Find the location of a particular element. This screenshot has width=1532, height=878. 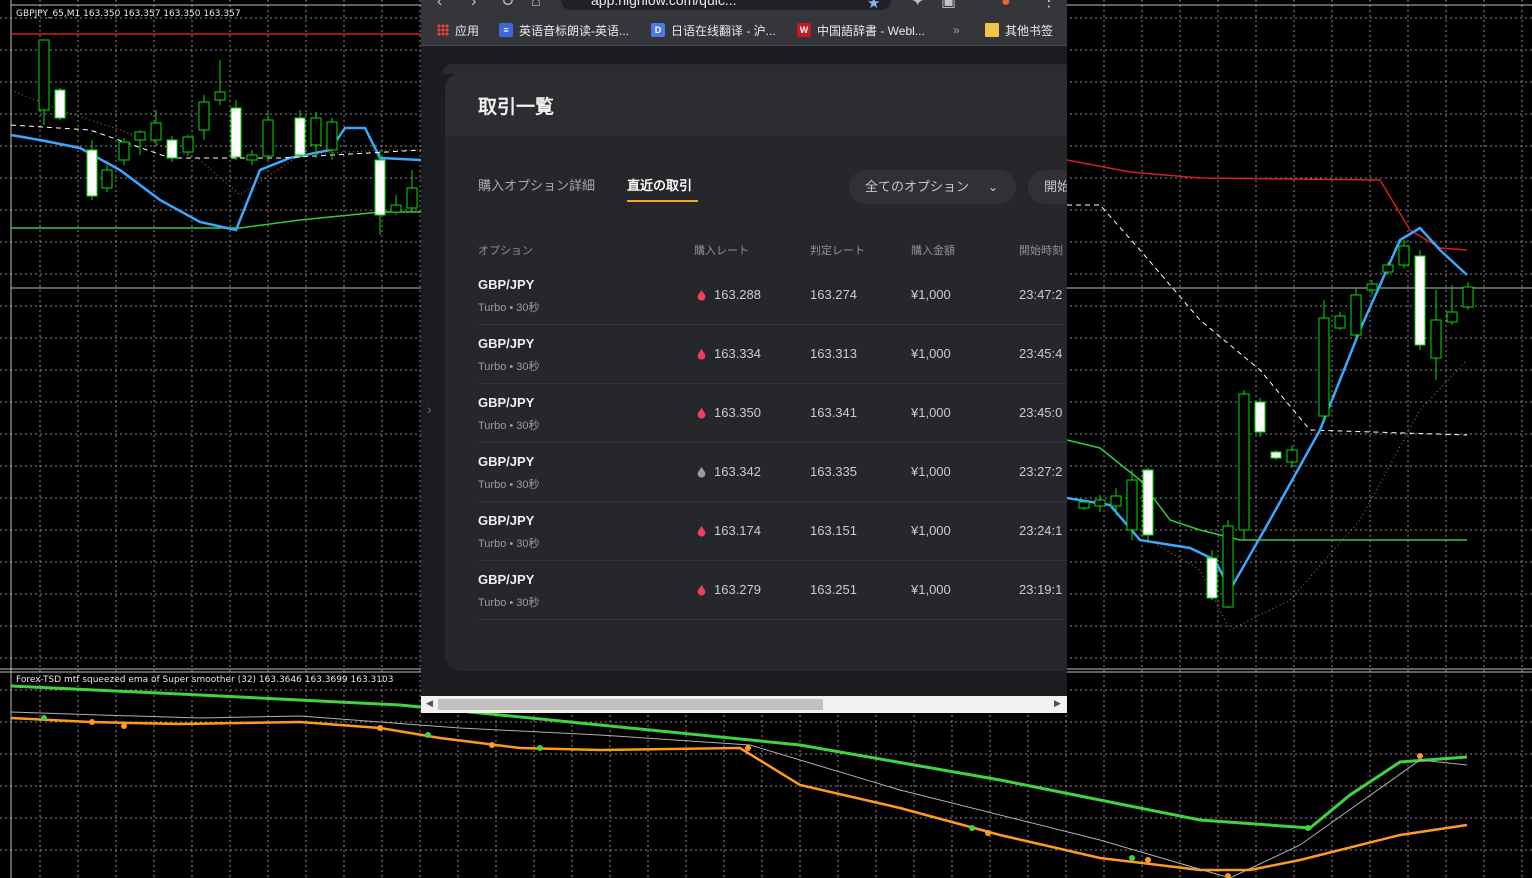

scroll-right-icon: ▶ is located at coordinates (1057, 703).